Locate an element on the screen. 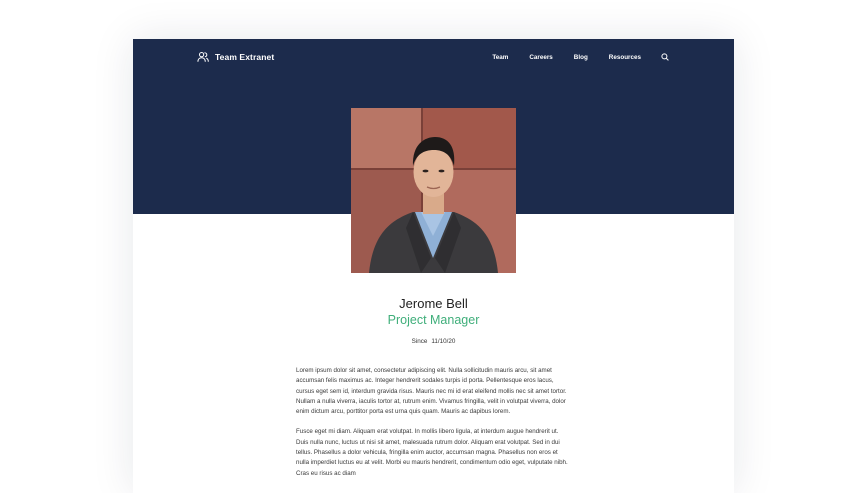  nav-blog: Blog is located at coordinates (581, 57).